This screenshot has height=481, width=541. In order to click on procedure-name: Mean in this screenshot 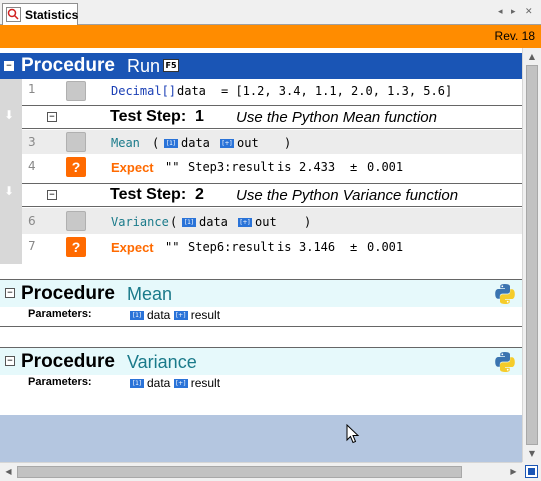, I will do `click(150, 294)`.